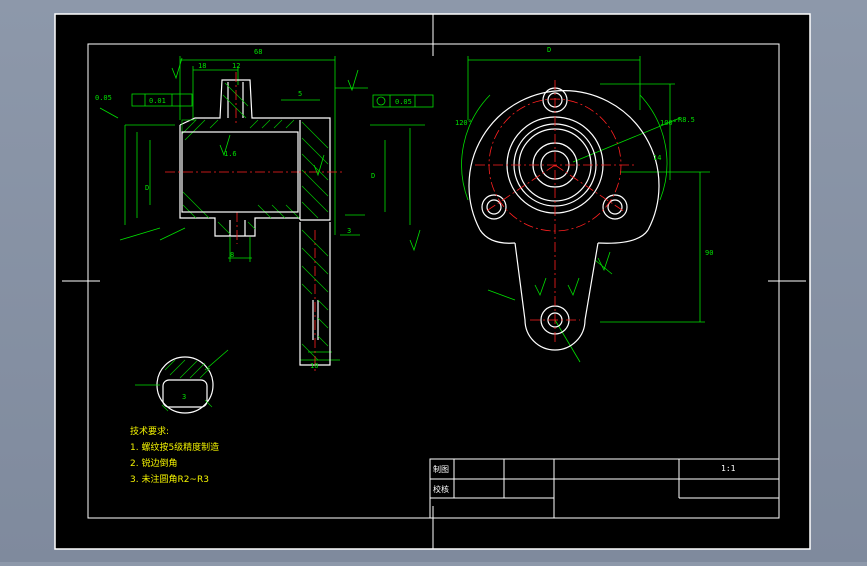 This screenshot has height=566, width=867. What do you see at coordinates (728, 468) in the screenshot?
I see `scale-value: 1:1` at bounding box center [728, 468].